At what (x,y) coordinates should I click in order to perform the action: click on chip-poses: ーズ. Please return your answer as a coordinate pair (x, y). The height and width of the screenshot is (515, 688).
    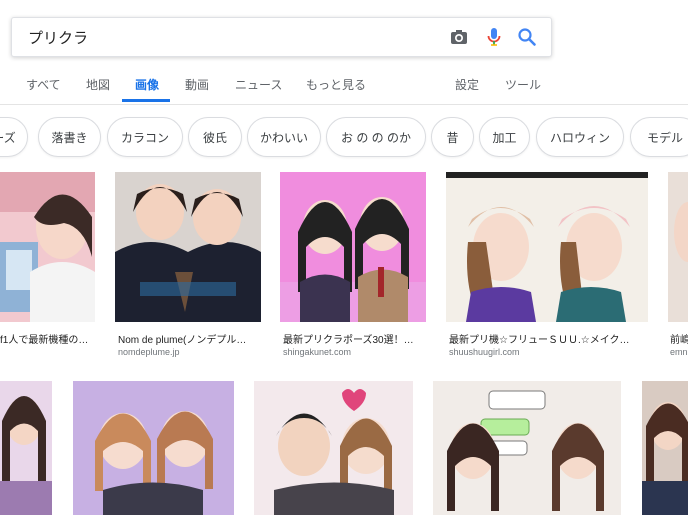
    Looking at the image, I should click on (14, 137).